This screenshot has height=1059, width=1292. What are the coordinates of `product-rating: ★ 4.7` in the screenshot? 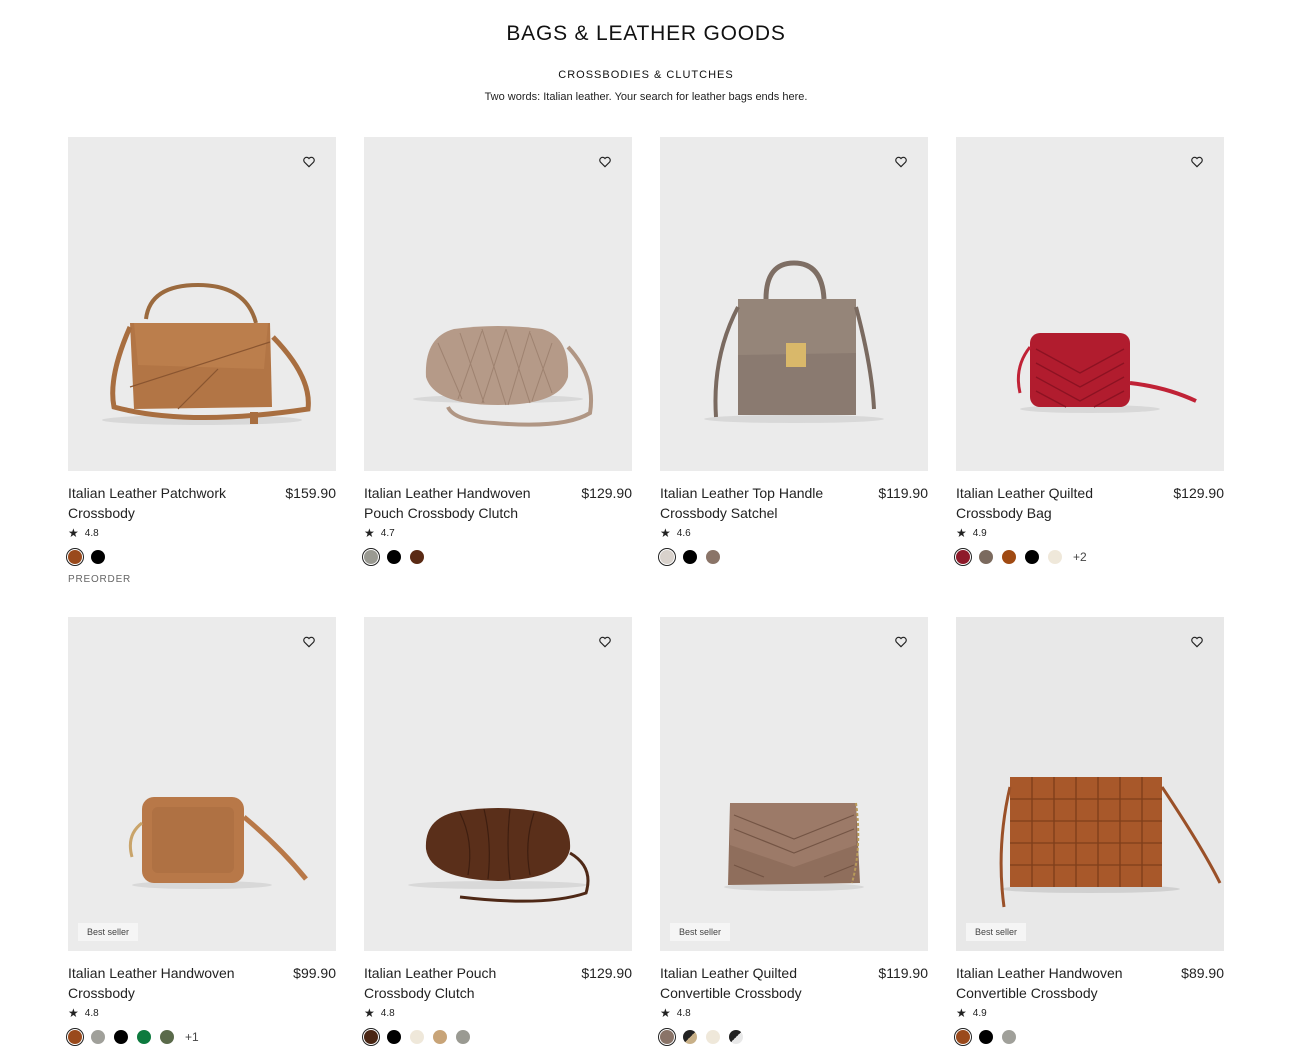 It's located at (379, 533).